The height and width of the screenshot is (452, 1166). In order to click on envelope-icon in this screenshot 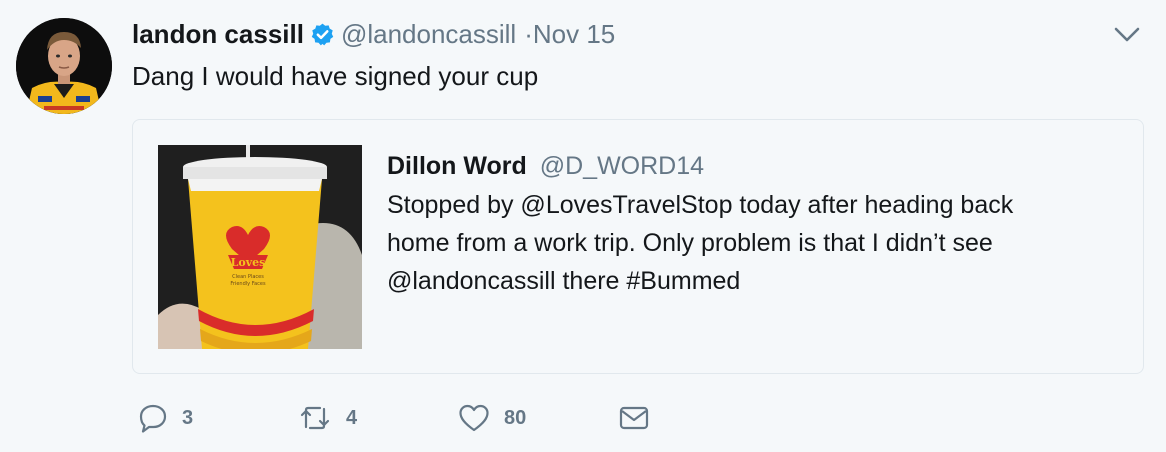, I will do `click(634, 418)`.